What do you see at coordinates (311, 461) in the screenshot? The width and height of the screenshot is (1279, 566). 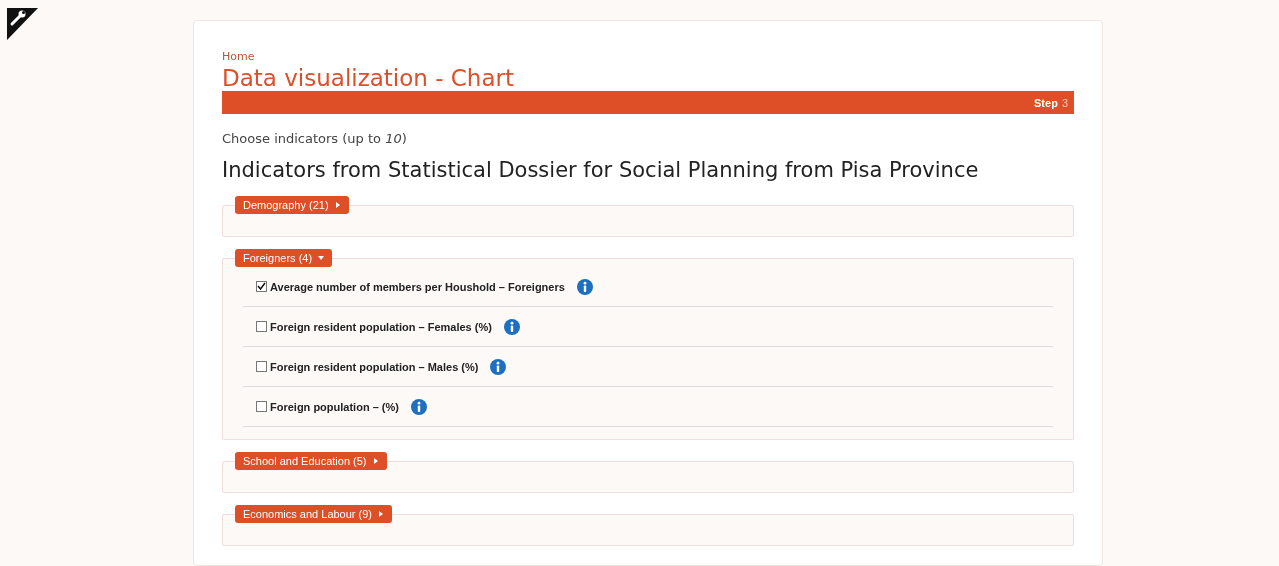 I see `group-toggle: School and Education (5)` at bounding box center [311, 461].